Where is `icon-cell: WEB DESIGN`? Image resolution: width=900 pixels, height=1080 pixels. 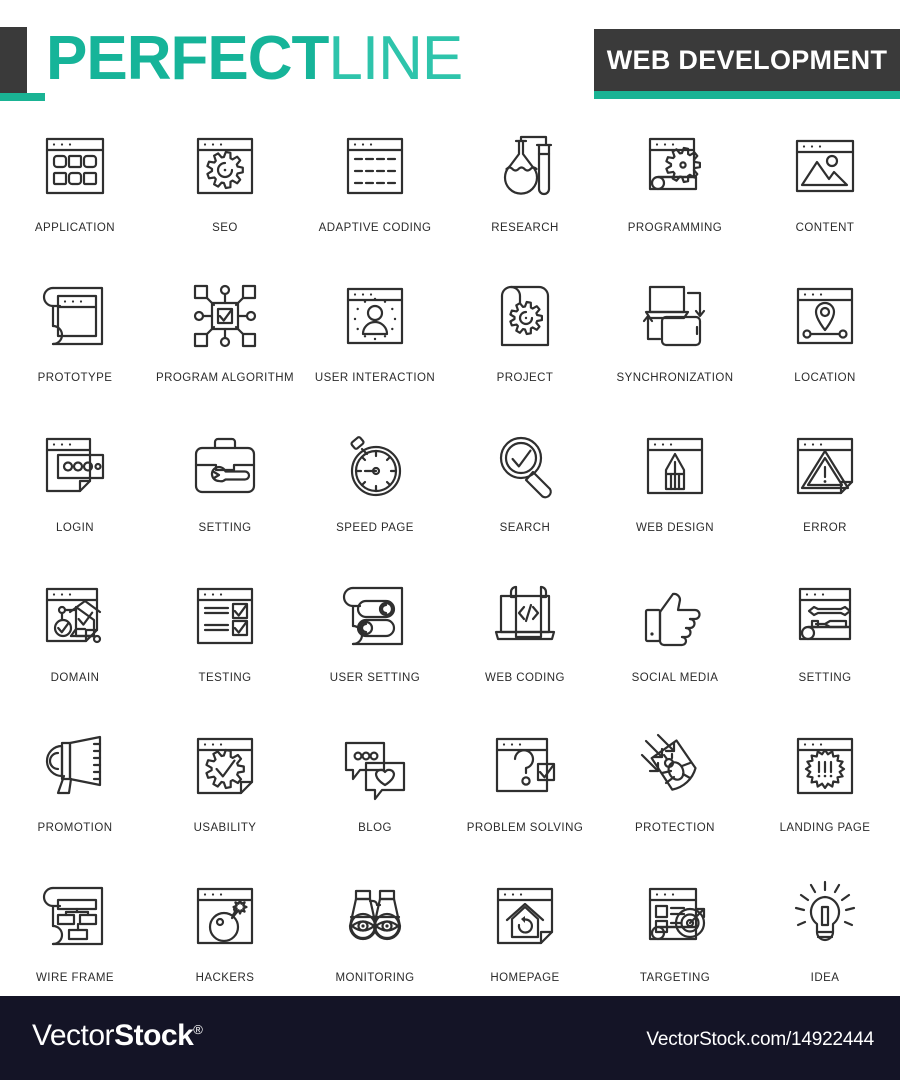
icon-cell: WEB DESIGN is located at coordinates (675, 491).